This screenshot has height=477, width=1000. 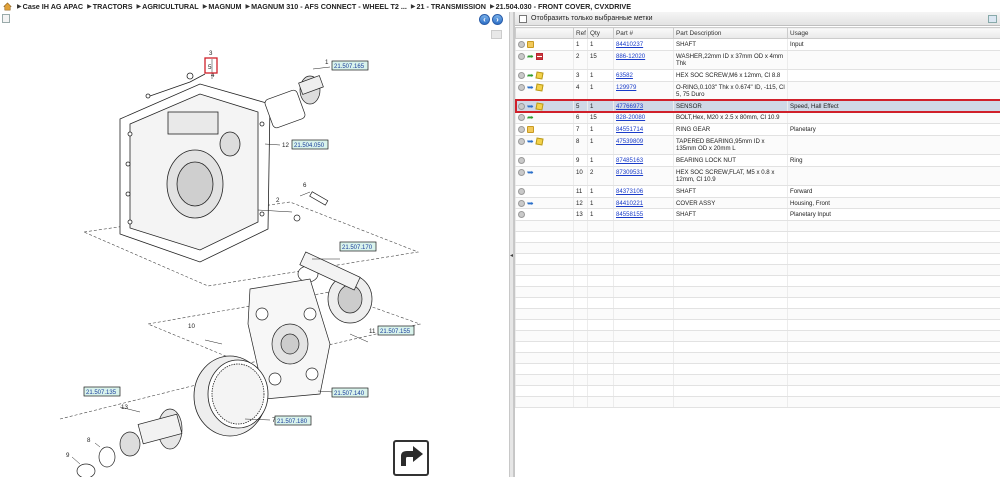 What do you see at coordinates (411, 458) in the screenshot?
I see `jump-to-arrow-button` at bounding box center [411, 458].